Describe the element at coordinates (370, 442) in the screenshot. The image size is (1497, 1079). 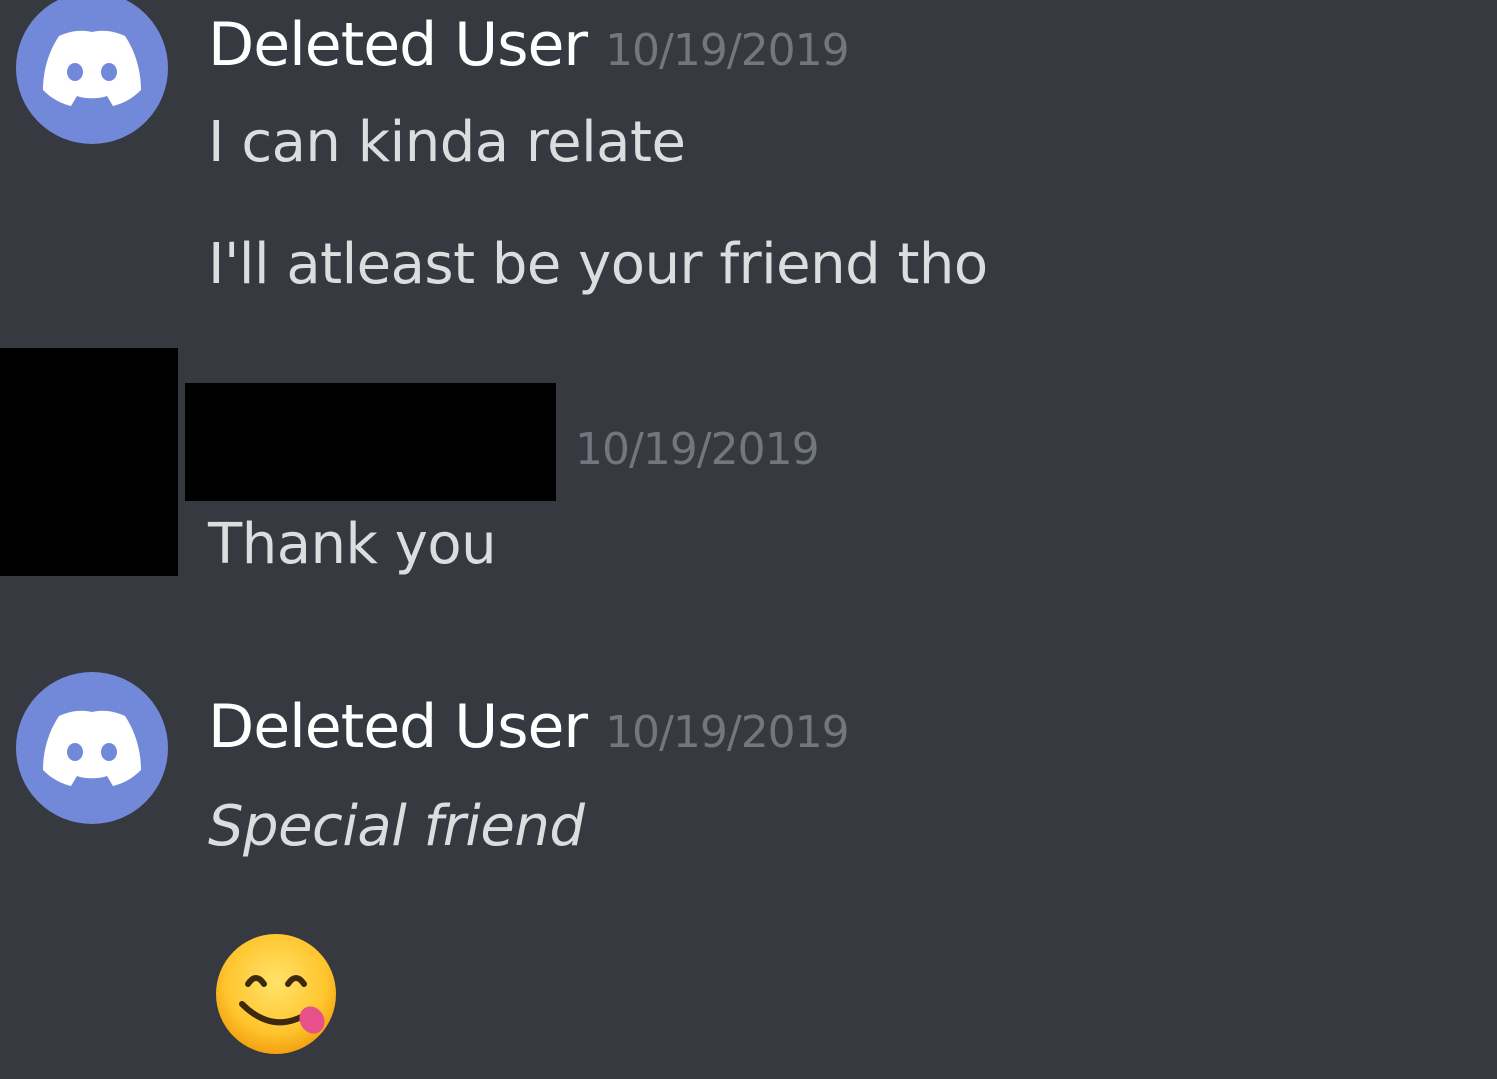
I see `redacted-username` at that location.